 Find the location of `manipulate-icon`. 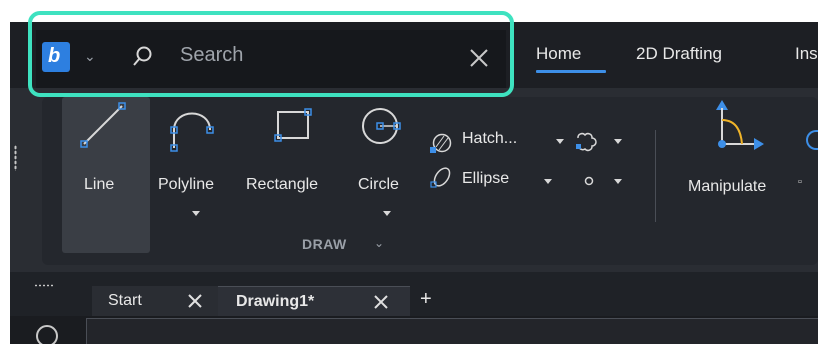

manipulate-icon is located at coordinates (739, 126).